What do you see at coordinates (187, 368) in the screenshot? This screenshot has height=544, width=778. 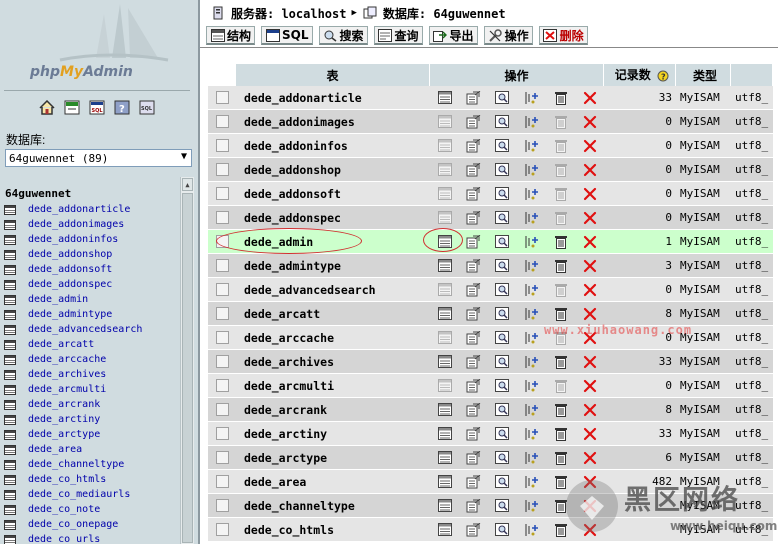 I see `scrollbar-thumb` at bounding box center [187, 368].